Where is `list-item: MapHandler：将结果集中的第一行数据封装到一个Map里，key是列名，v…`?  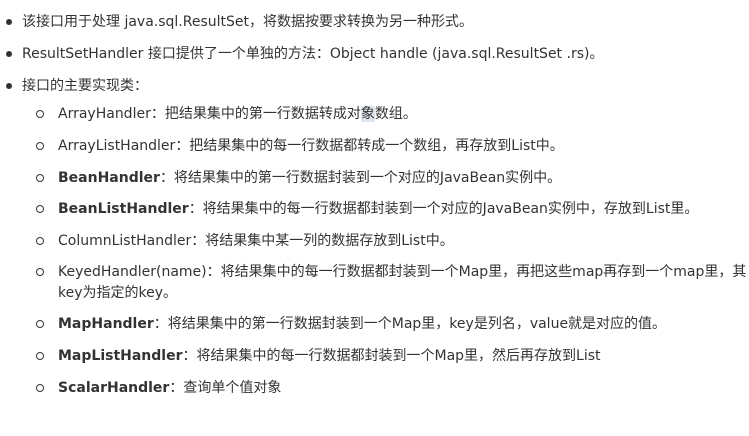
list-item: MapHandler：将结果集中的第一行数据封装到一个Map里，key是列名，v… is located at coordinates (392, 324).